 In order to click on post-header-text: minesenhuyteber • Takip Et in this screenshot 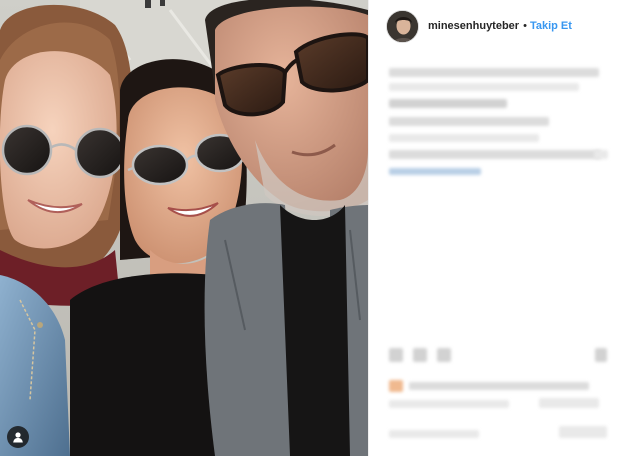, I will do `click(500, 26)`.